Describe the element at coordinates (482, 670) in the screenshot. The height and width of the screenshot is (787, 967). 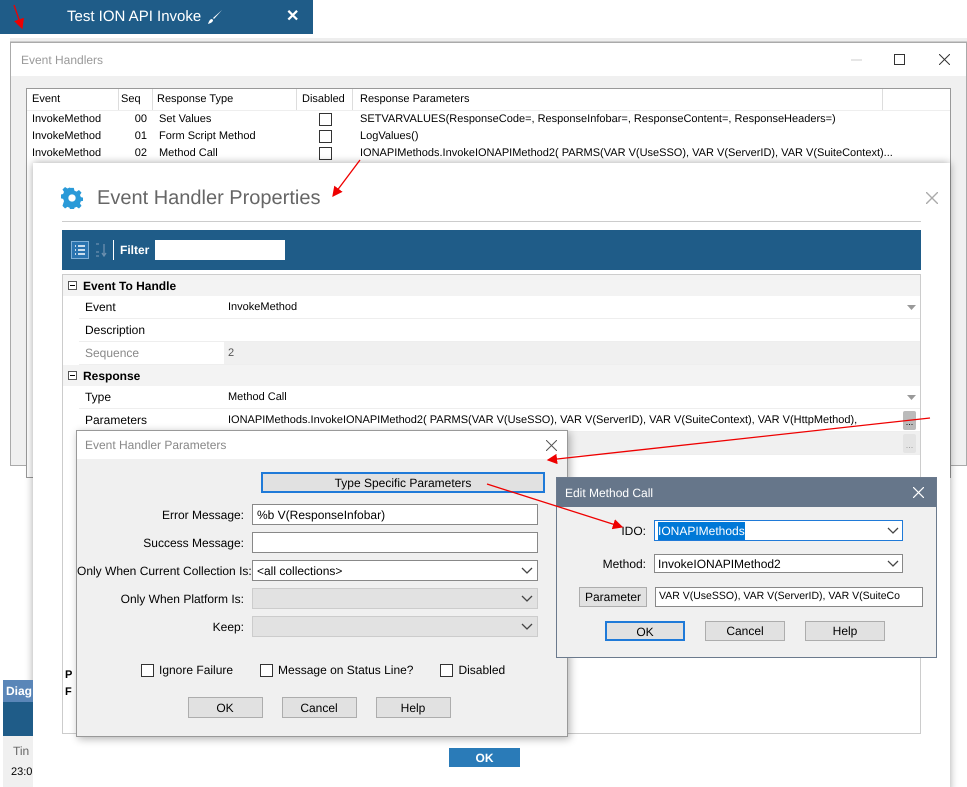
I see `checkbox-label: Disabled` at that location.